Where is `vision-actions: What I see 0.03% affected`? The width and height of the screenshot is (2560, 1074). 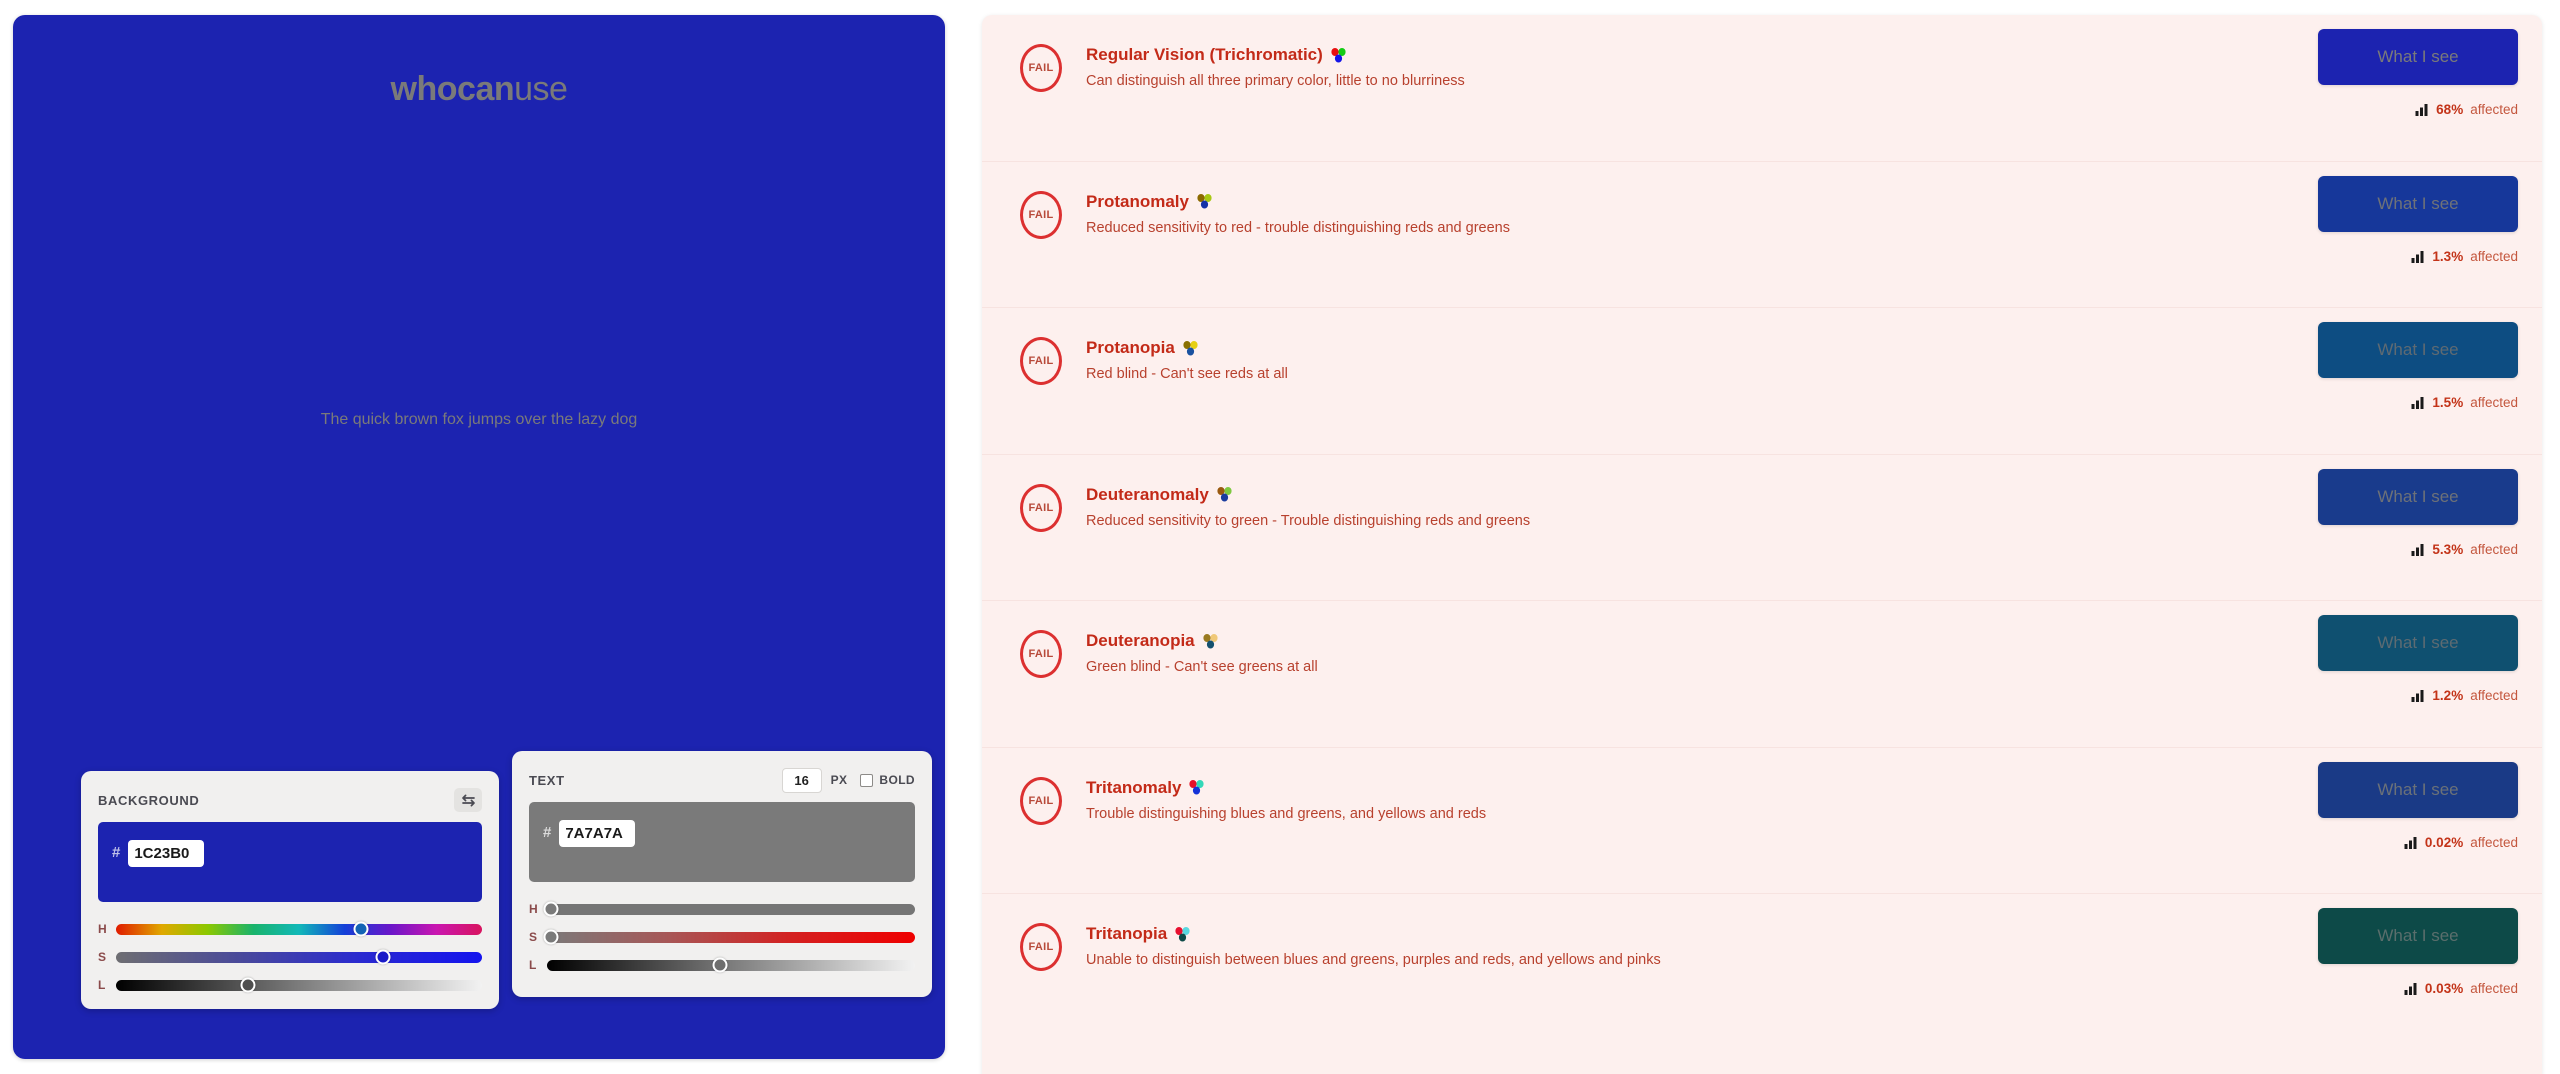
vision-actions: What I see 0.03% affected is located at coordinates (2413, 945).